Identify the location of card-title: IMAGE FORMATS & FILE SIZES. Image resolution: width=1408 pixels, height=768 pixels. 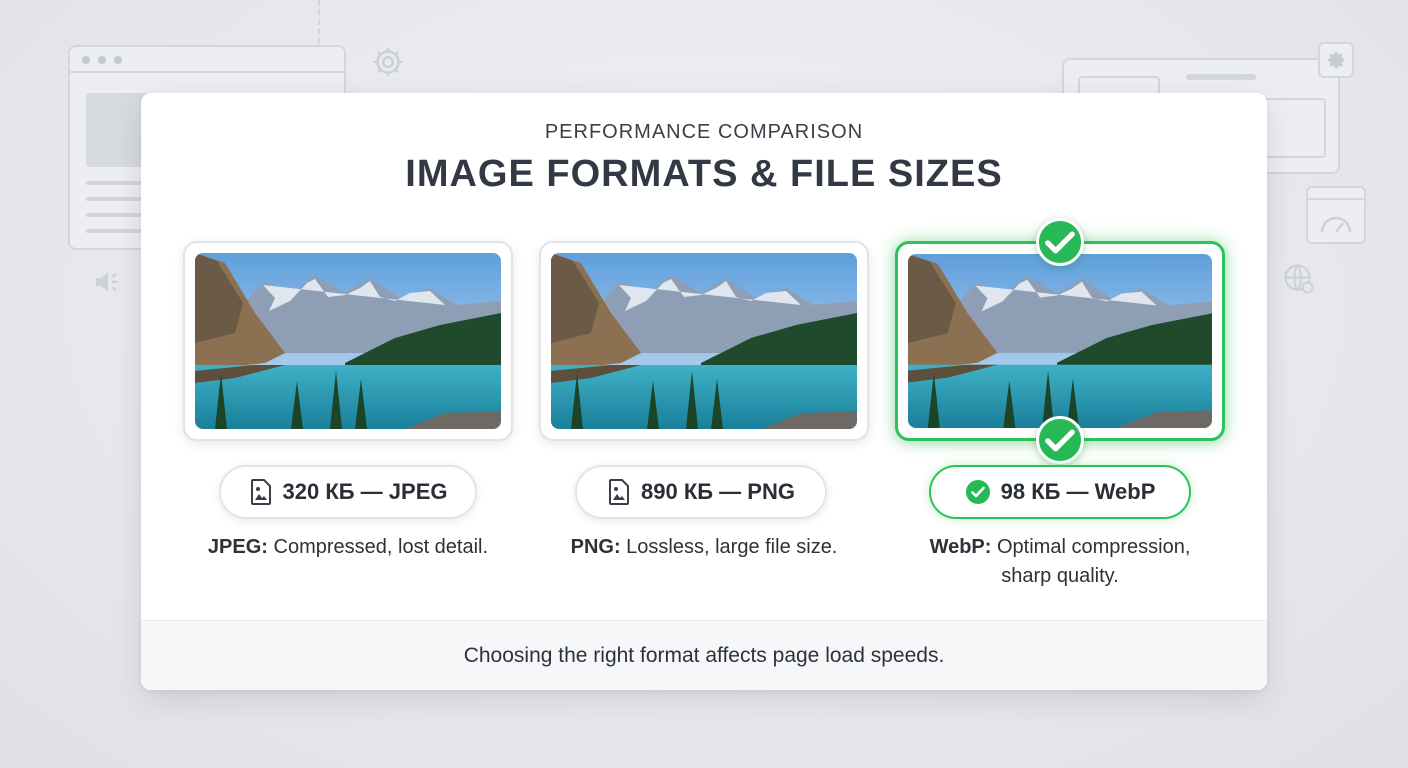
(704, 174).